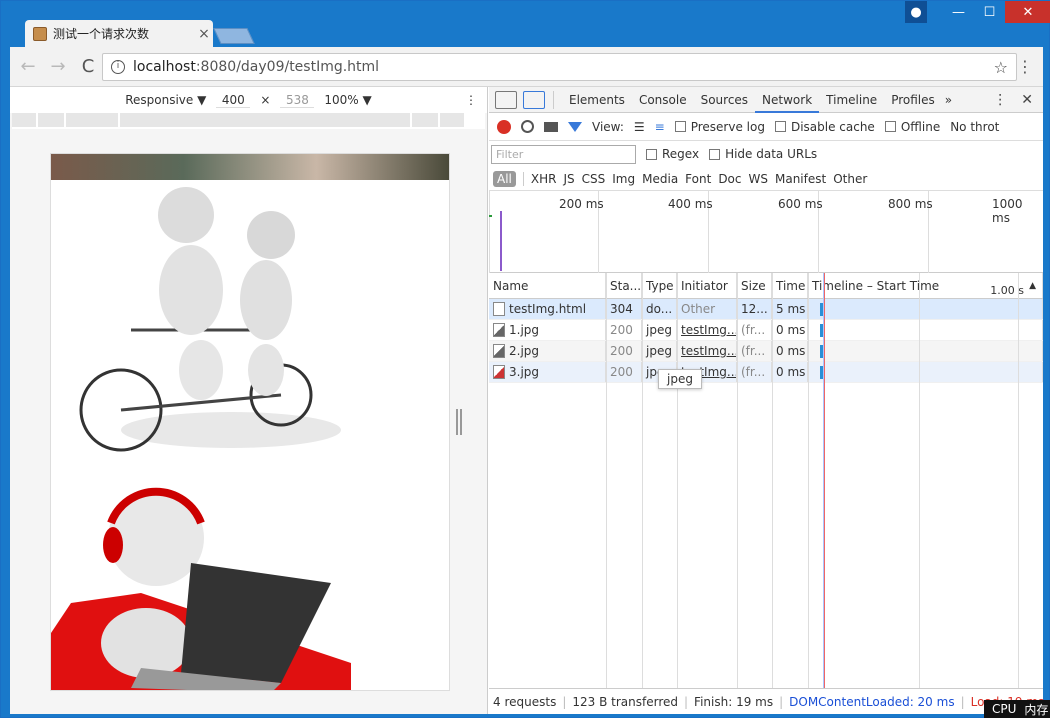 The height and width of the screenshot is (718, 1050). I want to click on browser-tab: 测试一个请求次数 ×, so click(119, 33).